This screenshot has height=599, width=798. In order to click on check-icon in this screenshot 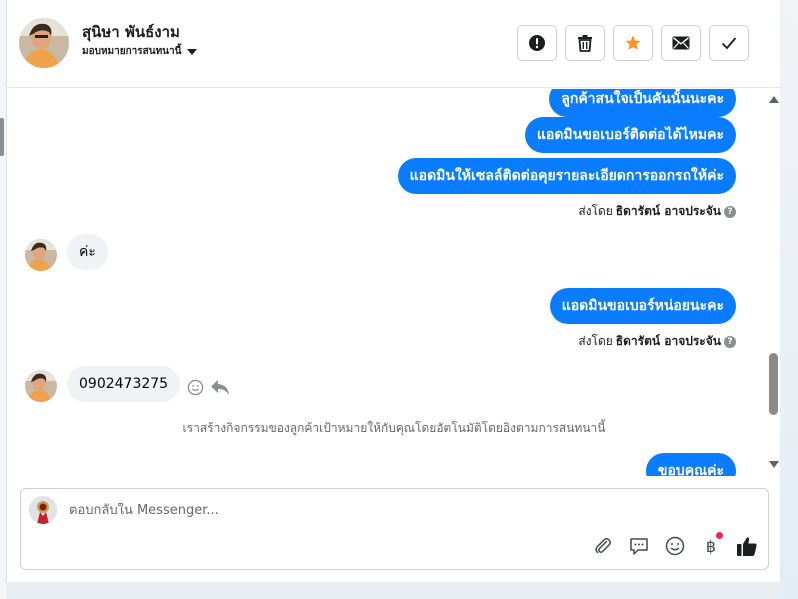, I will do `click(729, 43)`.